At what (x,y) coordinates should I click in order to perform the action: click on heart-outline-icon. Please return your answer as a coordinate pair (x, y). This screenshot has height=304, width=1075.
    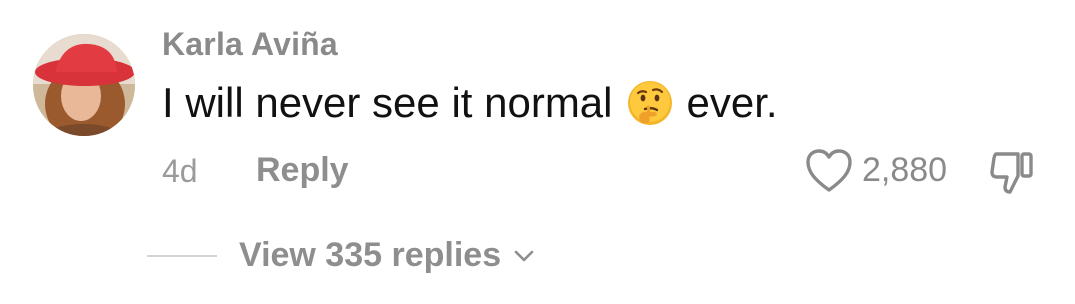
    Looking at the image, I should click on (829, 171).